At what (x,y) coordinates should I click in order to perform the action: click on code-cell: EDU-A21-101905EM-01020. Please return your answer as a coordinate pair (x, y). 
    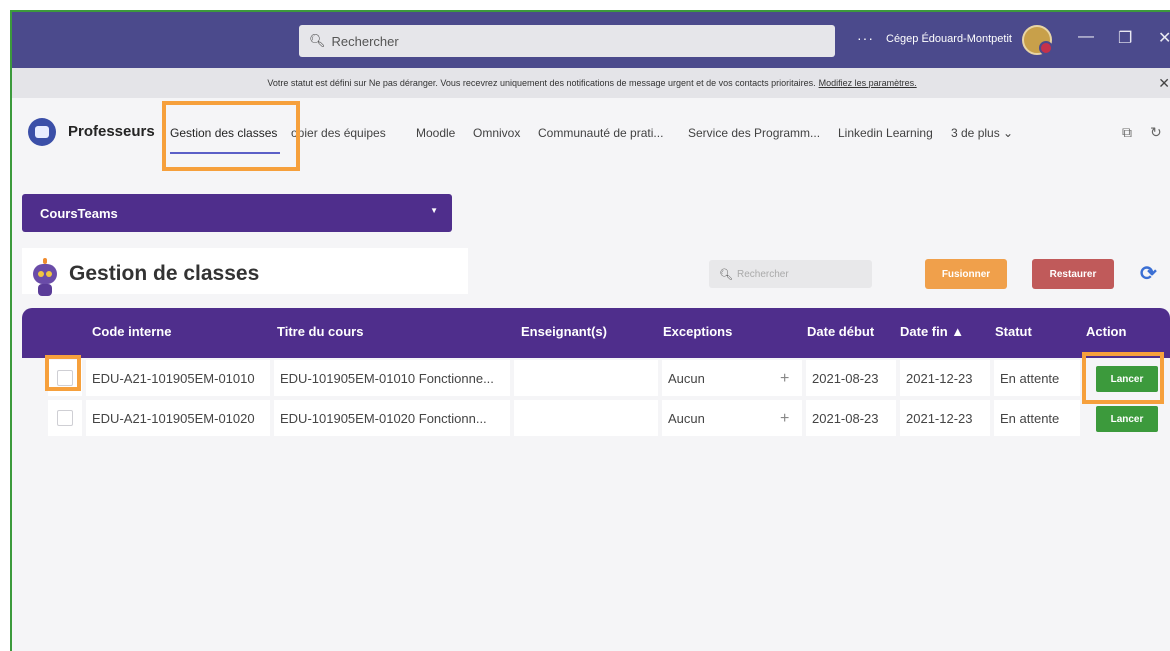
    Looking at the image, I should click on (178, 418).